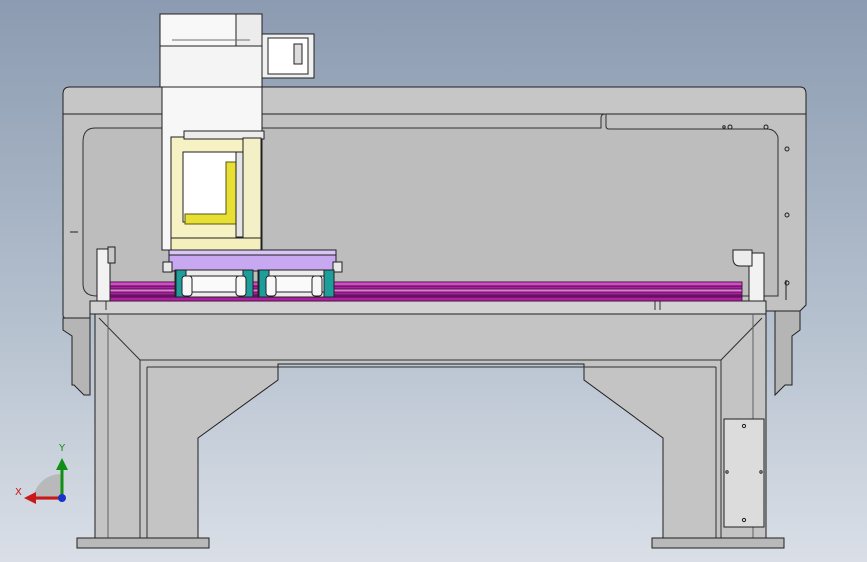 The image size is (867, 562). I want to click on access-panel, so click(744, 473).